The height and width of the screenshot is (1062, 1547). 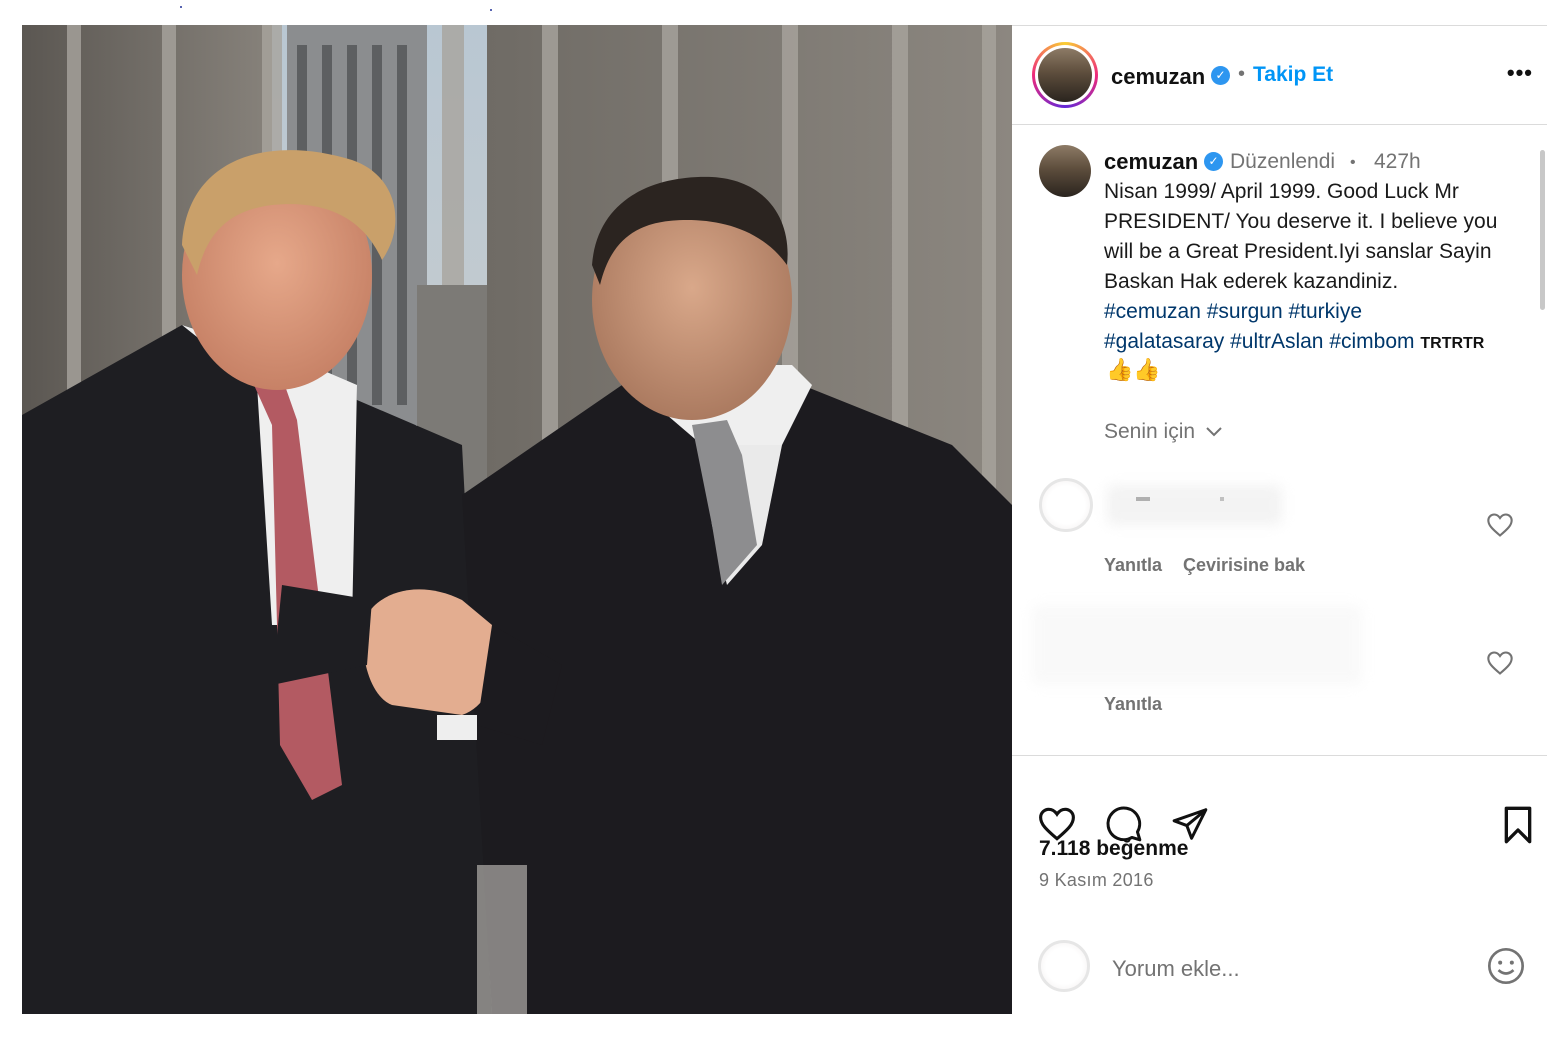 What do you see at coordinates (1133, 369) in the screenshot?
I see `thumbs-up-emoji: 👍👍` at bounding box center [1133, 369].